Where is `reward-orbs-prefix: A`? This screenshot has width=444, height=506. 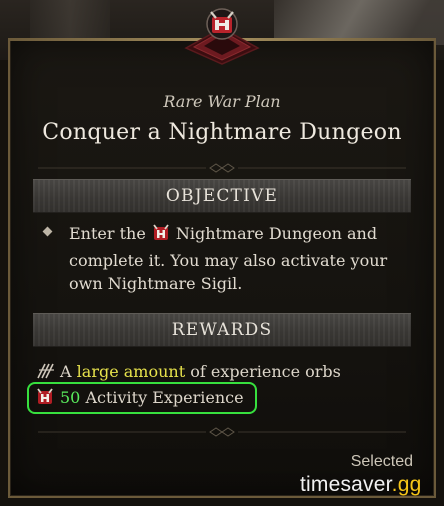
reward-orbs-prefix: A is located at coordinates (66, 371).